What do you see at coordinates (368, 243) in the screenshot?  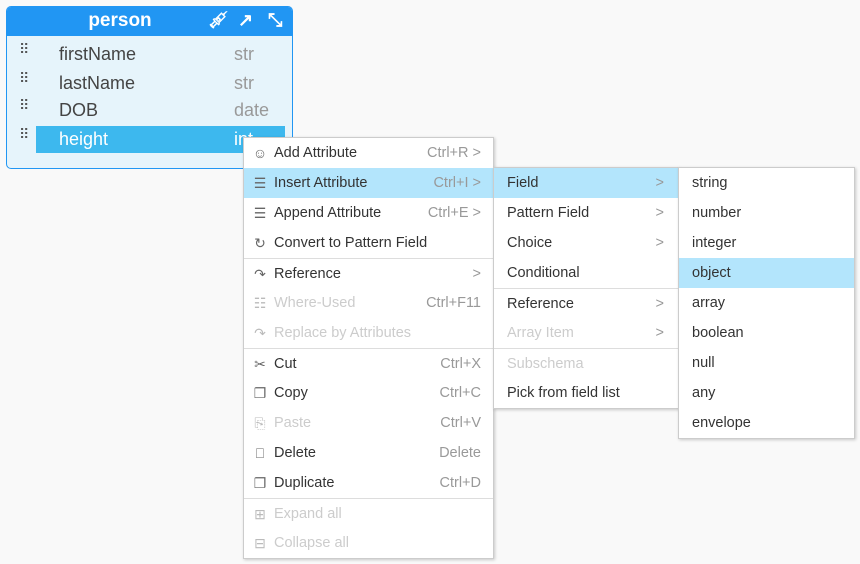 I see `menu-item: ↻ Convert to Pattern Field` at bounding box center [368, 243].